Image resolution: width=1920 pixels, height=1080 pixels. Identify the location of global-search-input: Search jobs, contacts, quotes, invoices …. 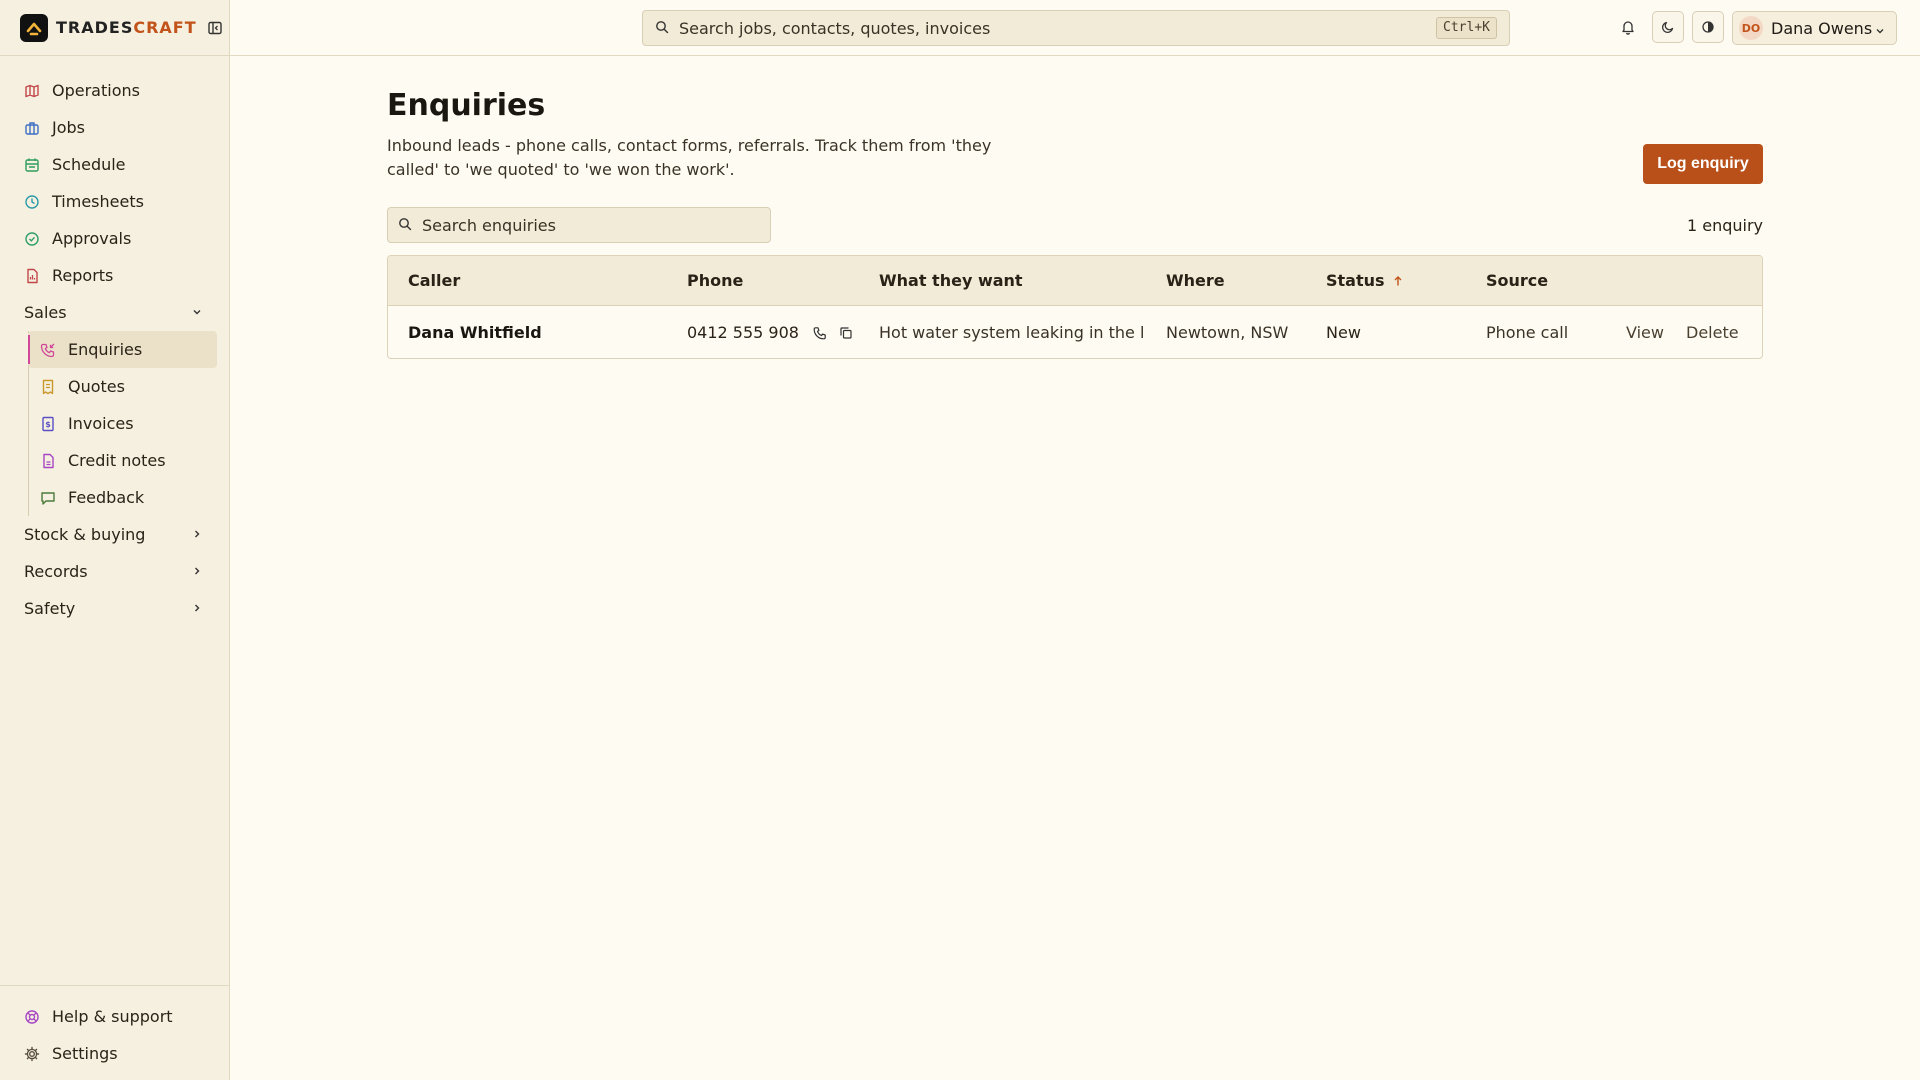
(1076, 28).